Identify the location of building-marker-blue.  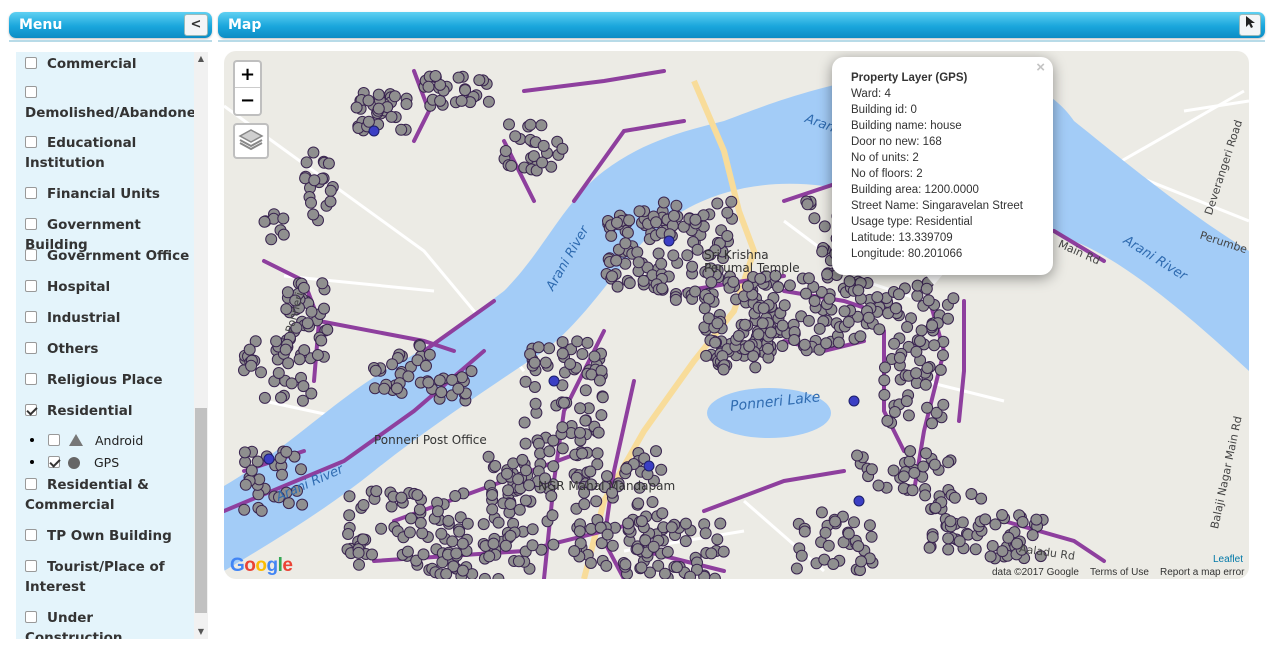
(269, 459).